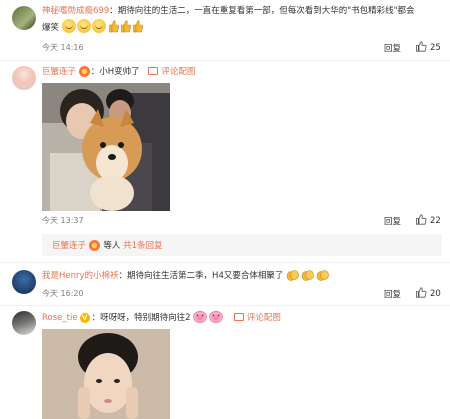 The image size is (450, 419). I want to click on comment-time: 今天 14:16, so click(63, 47).